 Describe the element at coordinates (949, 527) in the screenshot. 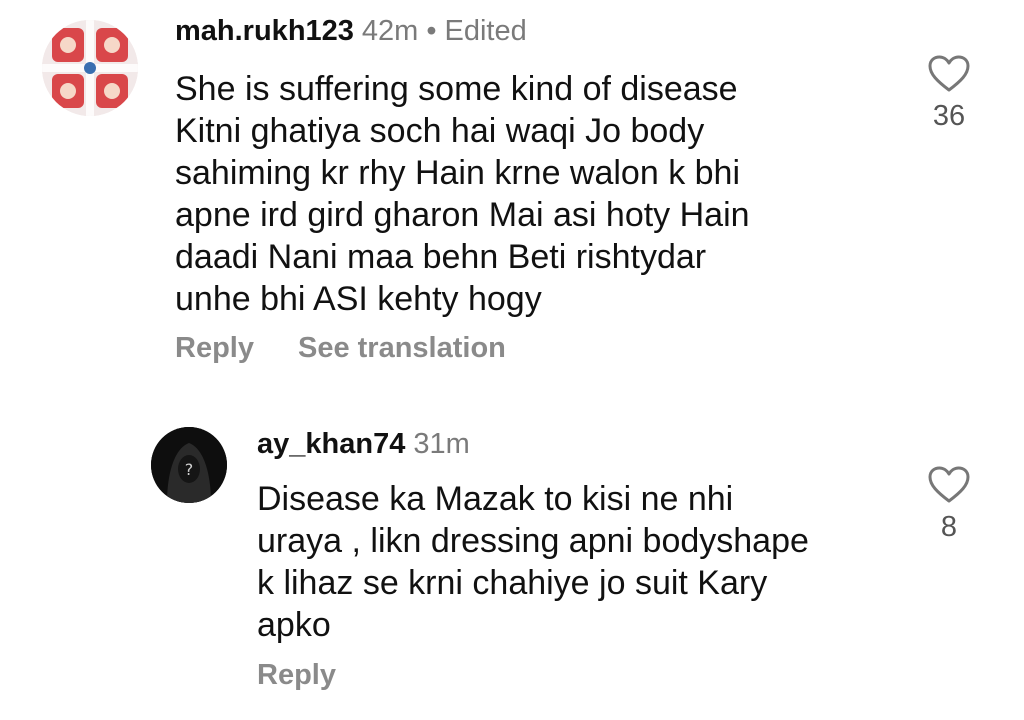

I see `like-count: 8` at that location.